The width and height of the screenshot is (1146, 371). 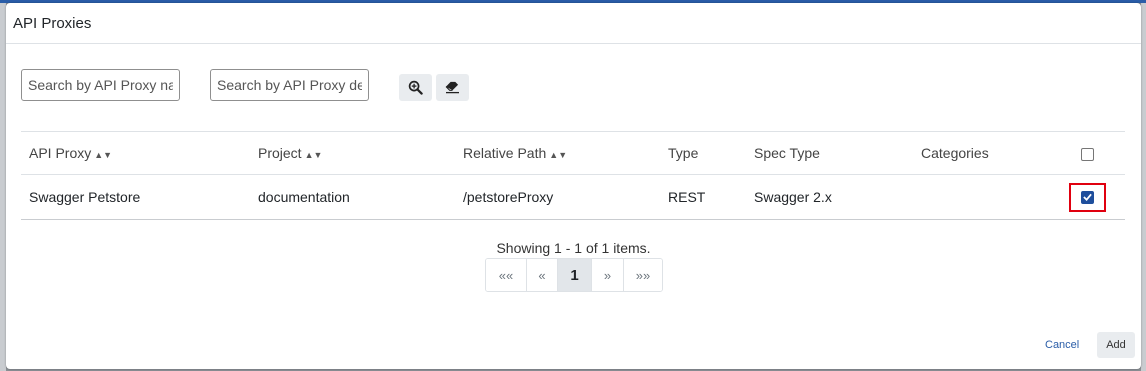 I want to click on select-all-checkbox, so click(x=1087, y=154).